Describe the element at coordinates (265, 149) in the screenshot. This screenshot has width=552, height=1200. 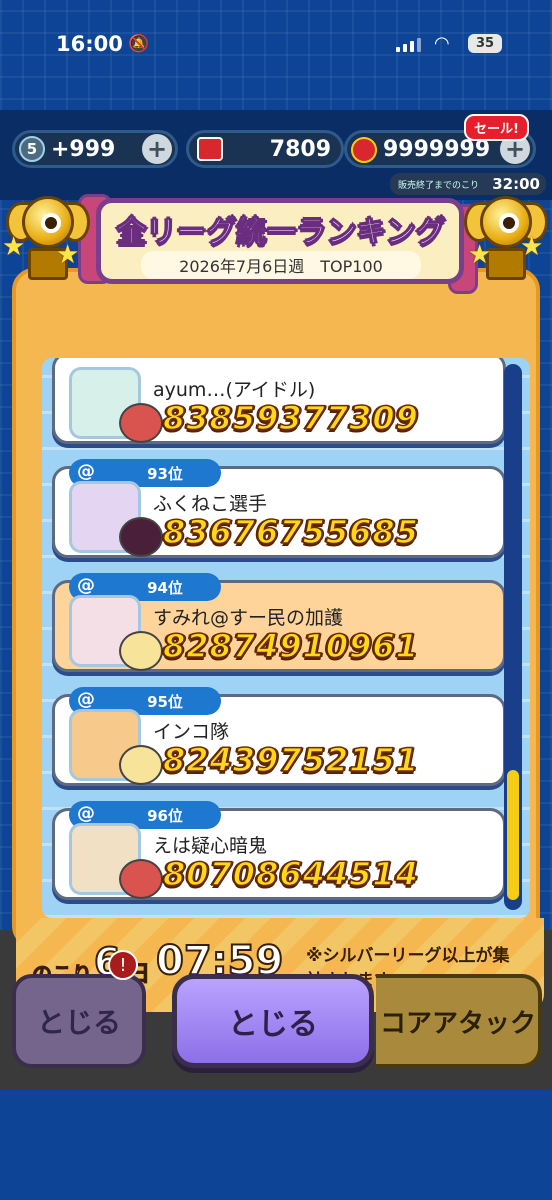
I see `ticket-counter: 7809` at that location.